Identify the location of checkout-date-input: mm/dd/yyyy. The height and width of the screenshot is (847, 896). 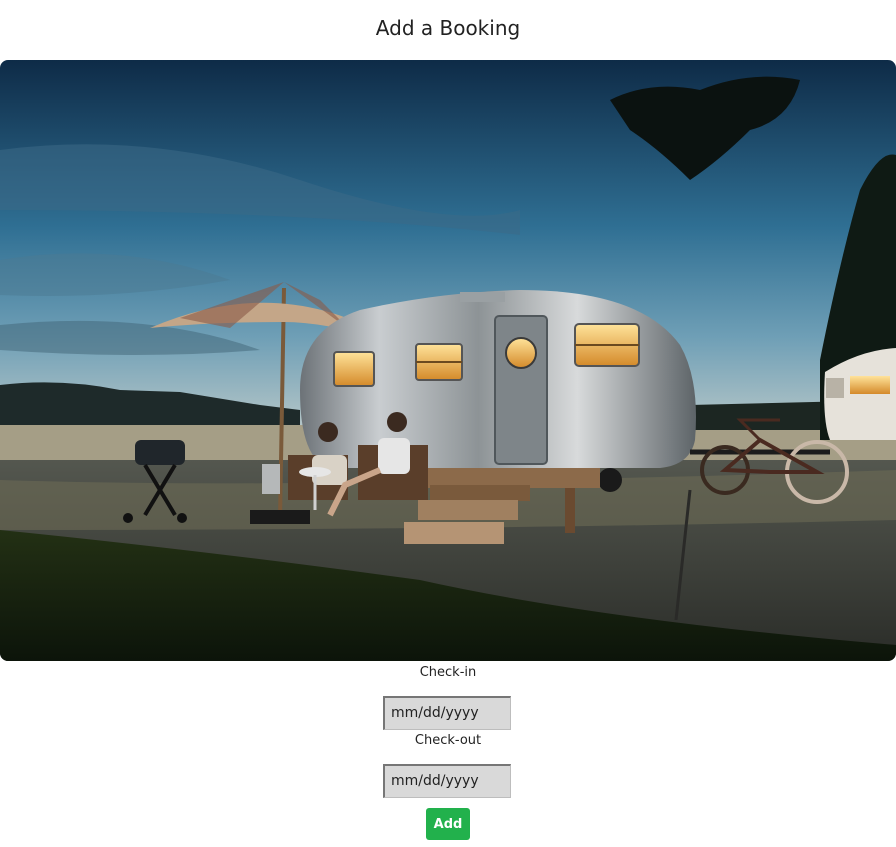
(447, 781).